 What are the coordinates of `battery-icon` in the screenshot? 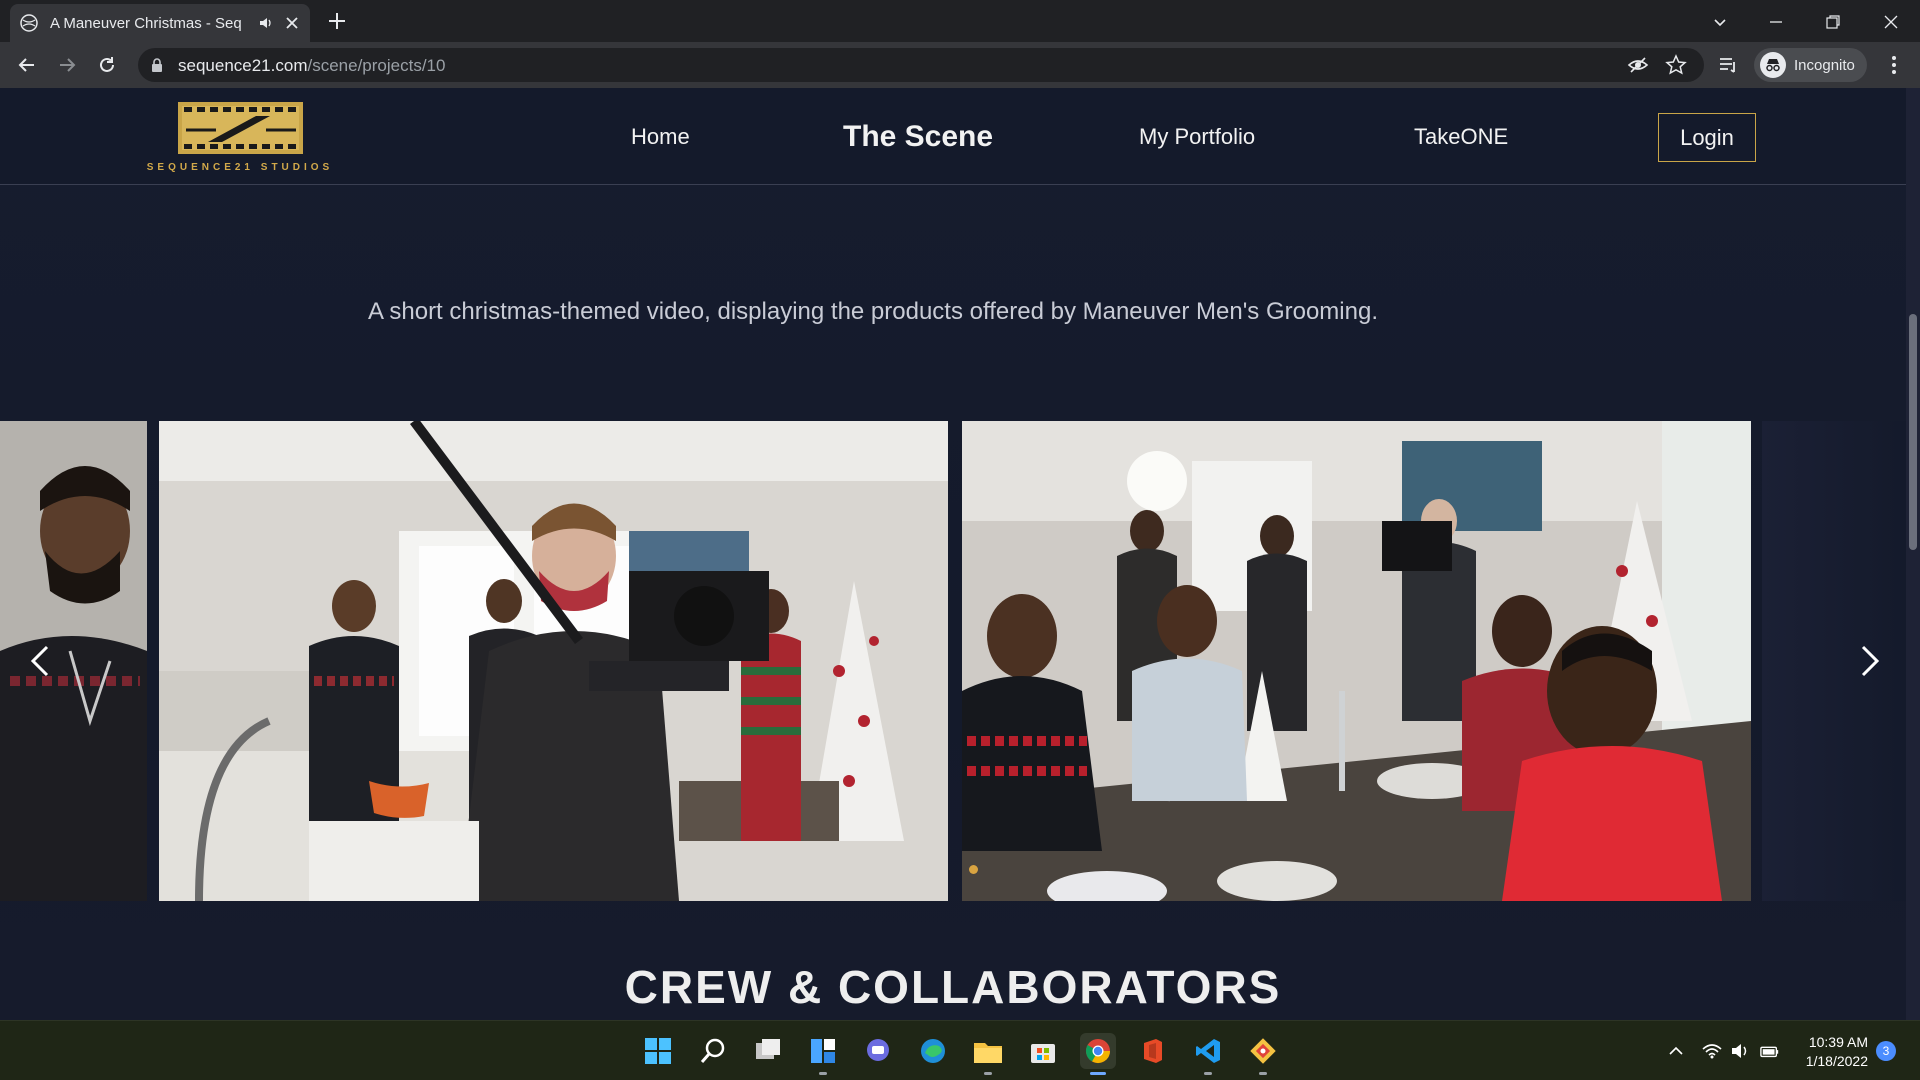 It's located at (1770, 1051).